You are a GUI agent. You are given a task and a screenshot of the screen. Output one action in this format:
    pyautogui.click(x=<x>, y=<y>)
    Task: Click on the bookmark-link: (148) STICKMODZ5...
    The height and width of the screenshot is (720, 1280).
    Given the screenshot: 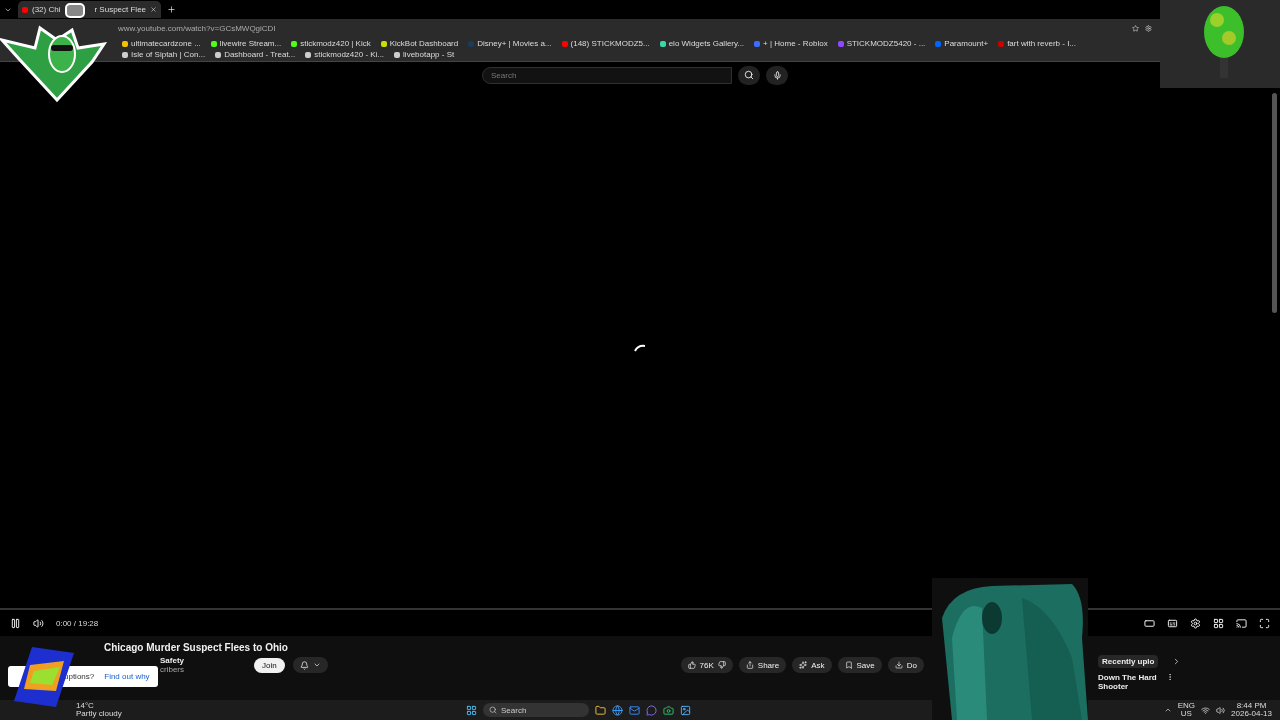 What is the action you would take?
    pyautogui.click(x=605, y=43)
    